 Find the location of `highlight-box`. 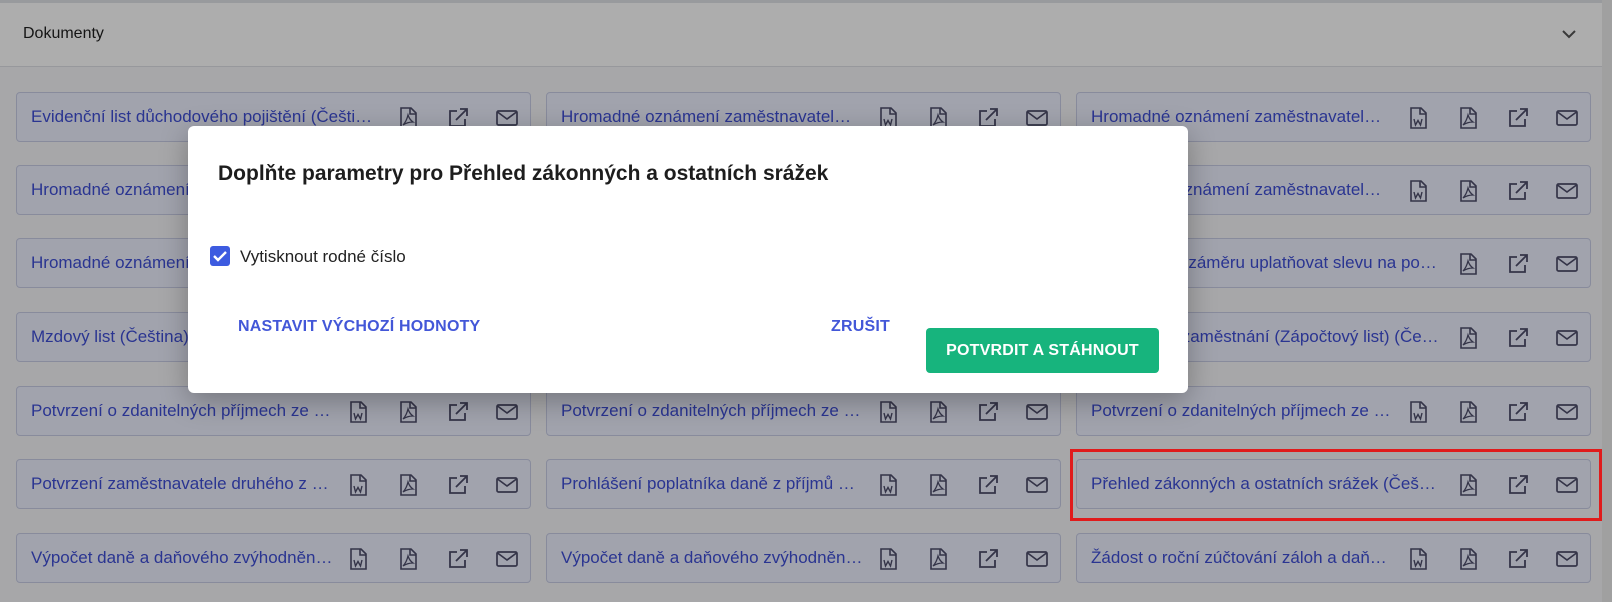

highlight-box is located at coordinates (1336, 485).